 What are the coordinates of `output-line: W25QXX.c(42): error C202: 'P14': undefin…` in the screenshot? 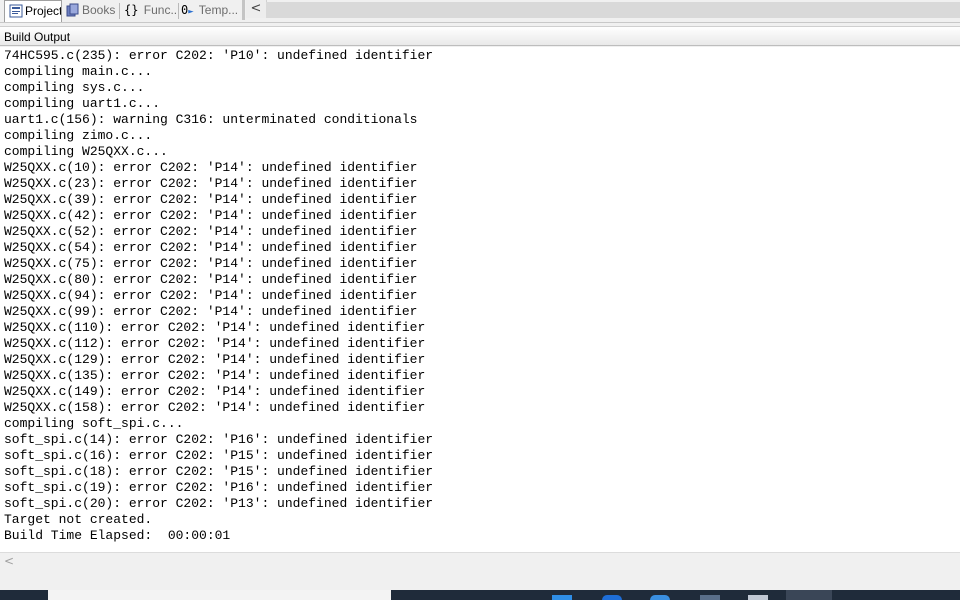 It's located at (211, 215).